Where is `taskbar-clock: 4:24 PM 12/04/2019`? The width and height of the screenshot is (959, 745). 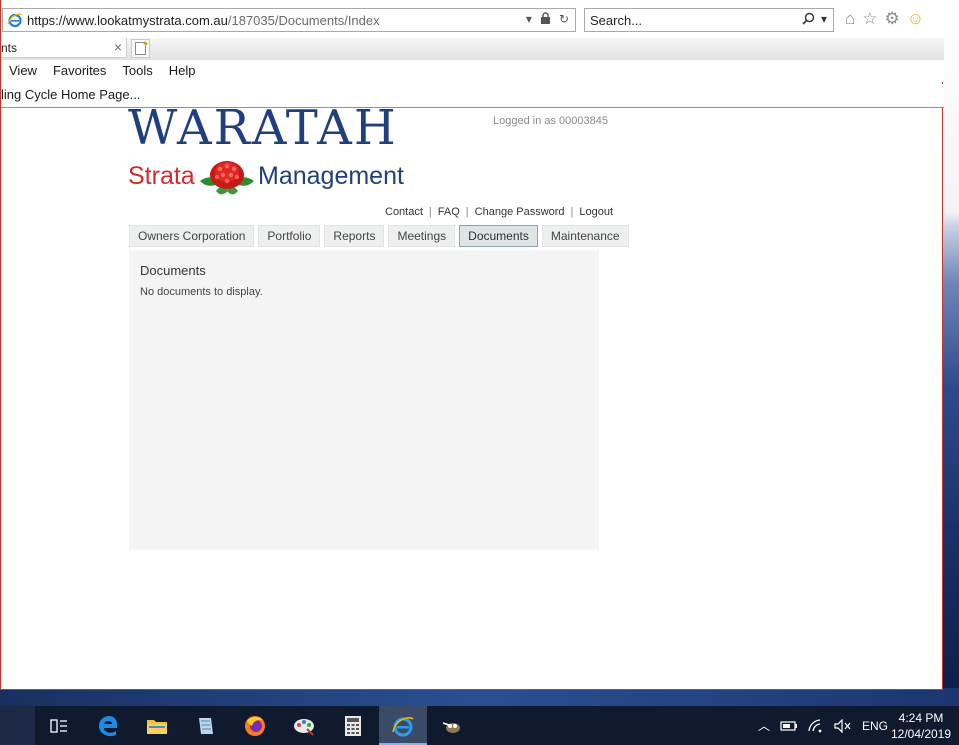 taskbar-clock: 4:24 PM 12/04/2019 is located at coordinates (921, 726).